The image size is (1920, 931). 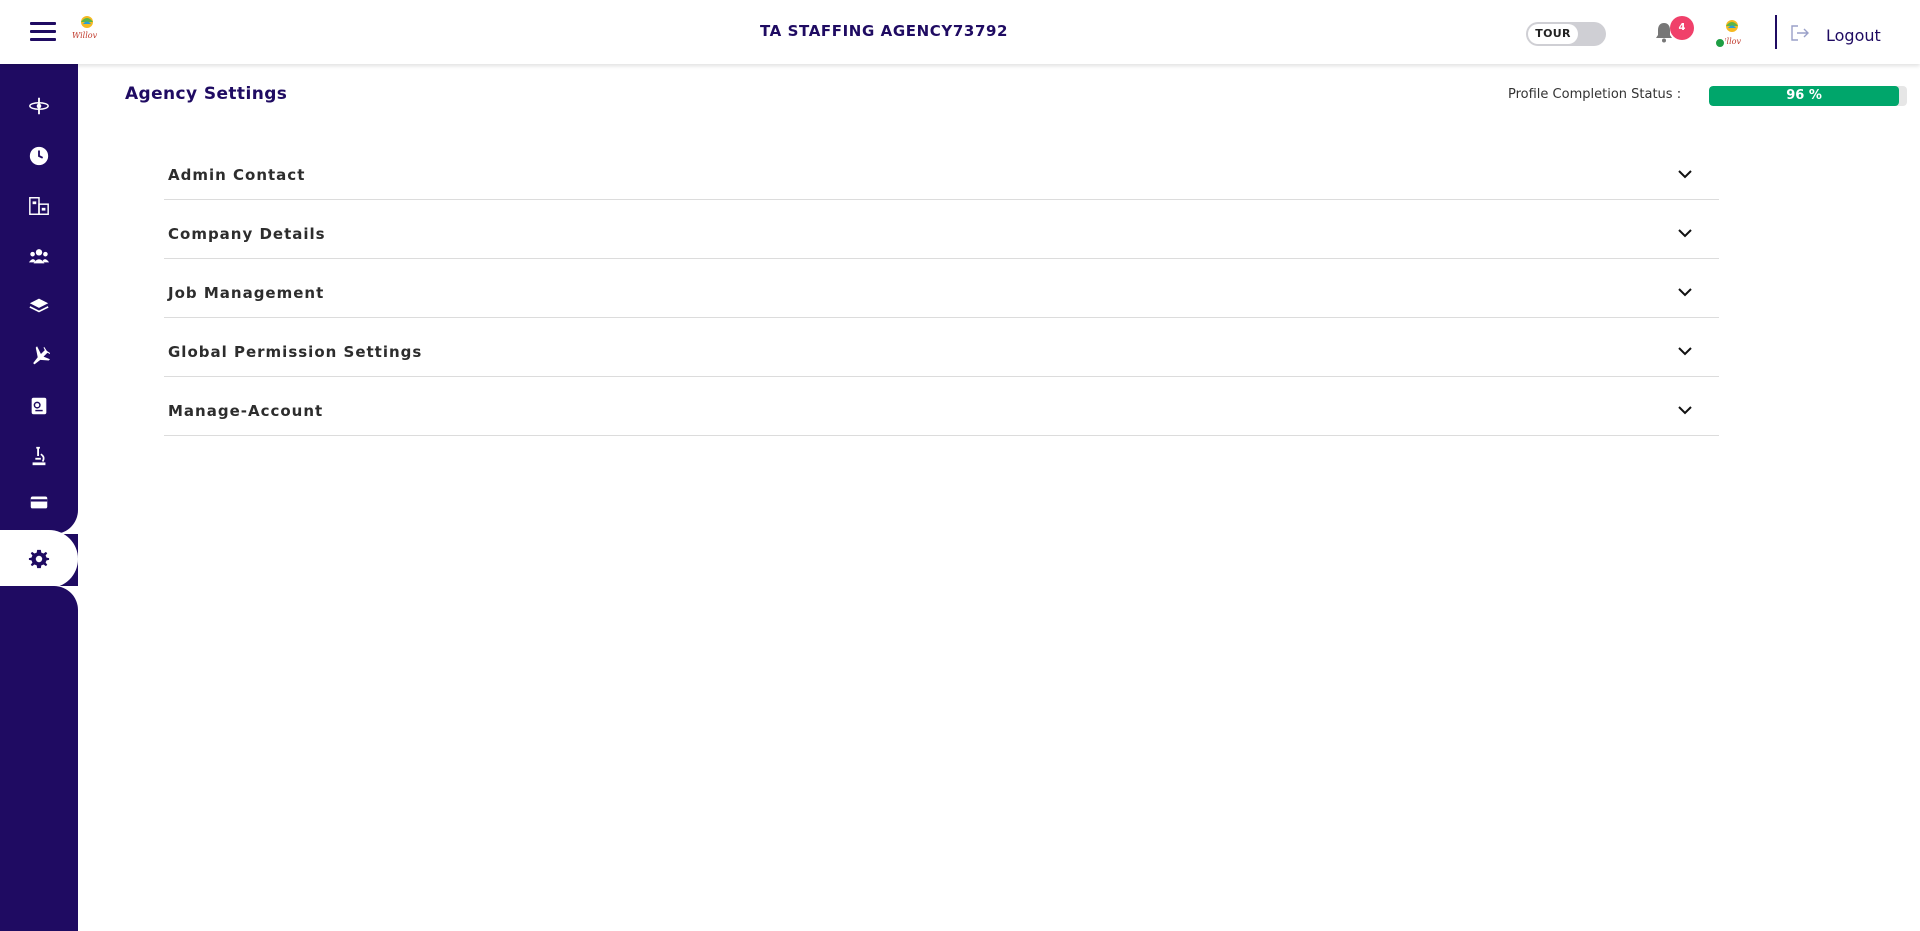 I want to click on gear-icon, so click(x=39, y=559).